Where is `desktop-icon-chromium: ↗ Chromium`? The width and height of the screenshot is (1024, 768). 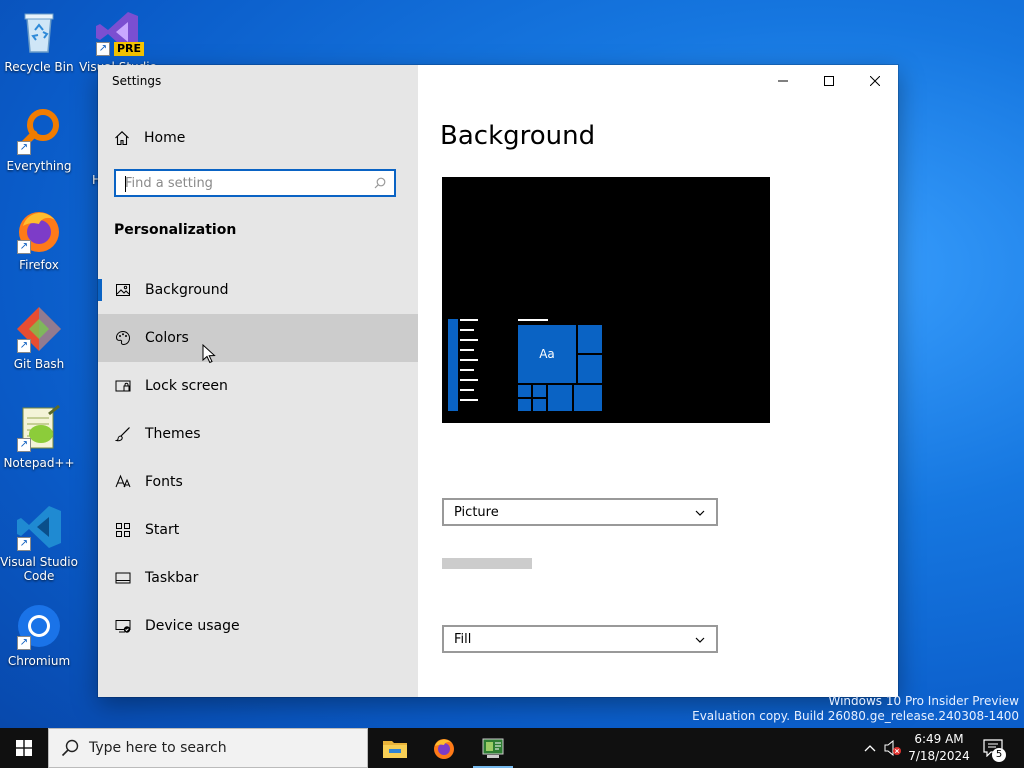
desktop-icon-chromium: ↗ Chromium is located at coordinates (39, 635).